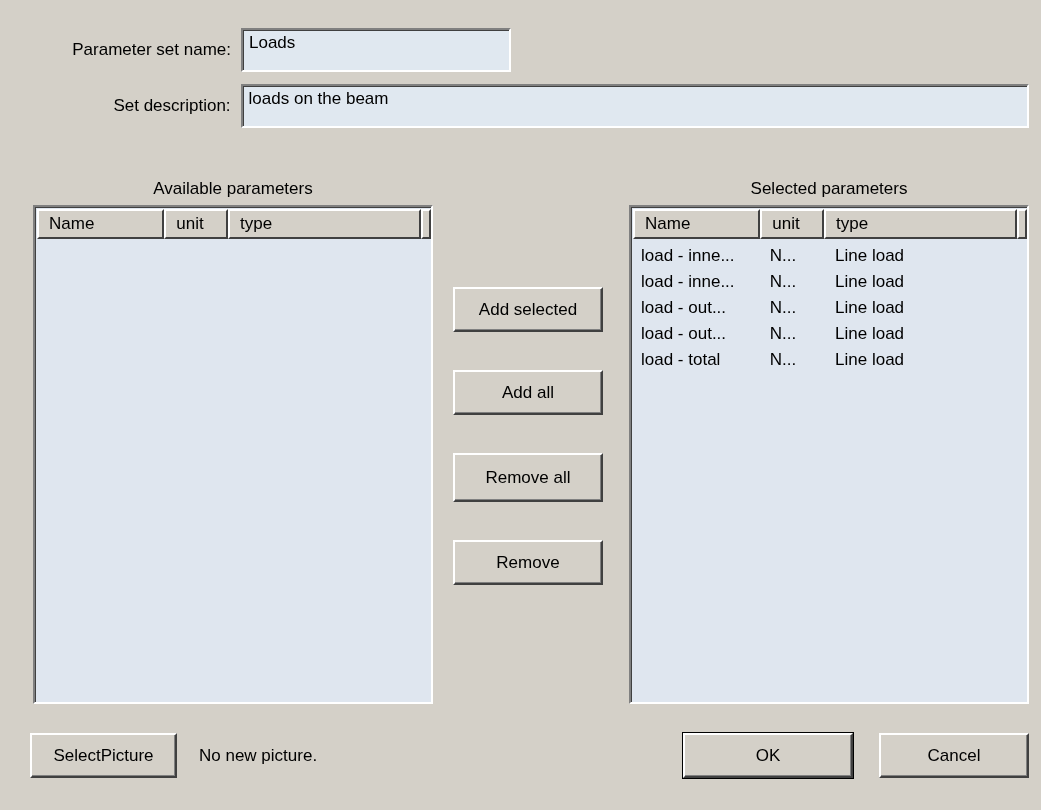 The height and width of the screenshot is (810, 1041). What do you see at coordinates (528, 309) in the screenshot?
I see `action-button: Add selected` at bounding box center [528, 309].